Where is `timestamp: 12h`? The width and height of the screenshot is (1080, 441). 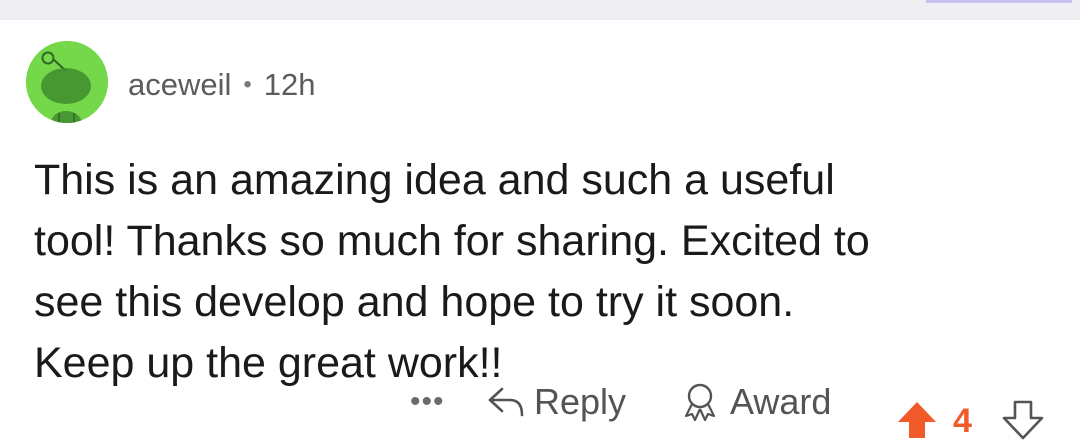
timestamp: 12h is located at coordinates (289, 84).